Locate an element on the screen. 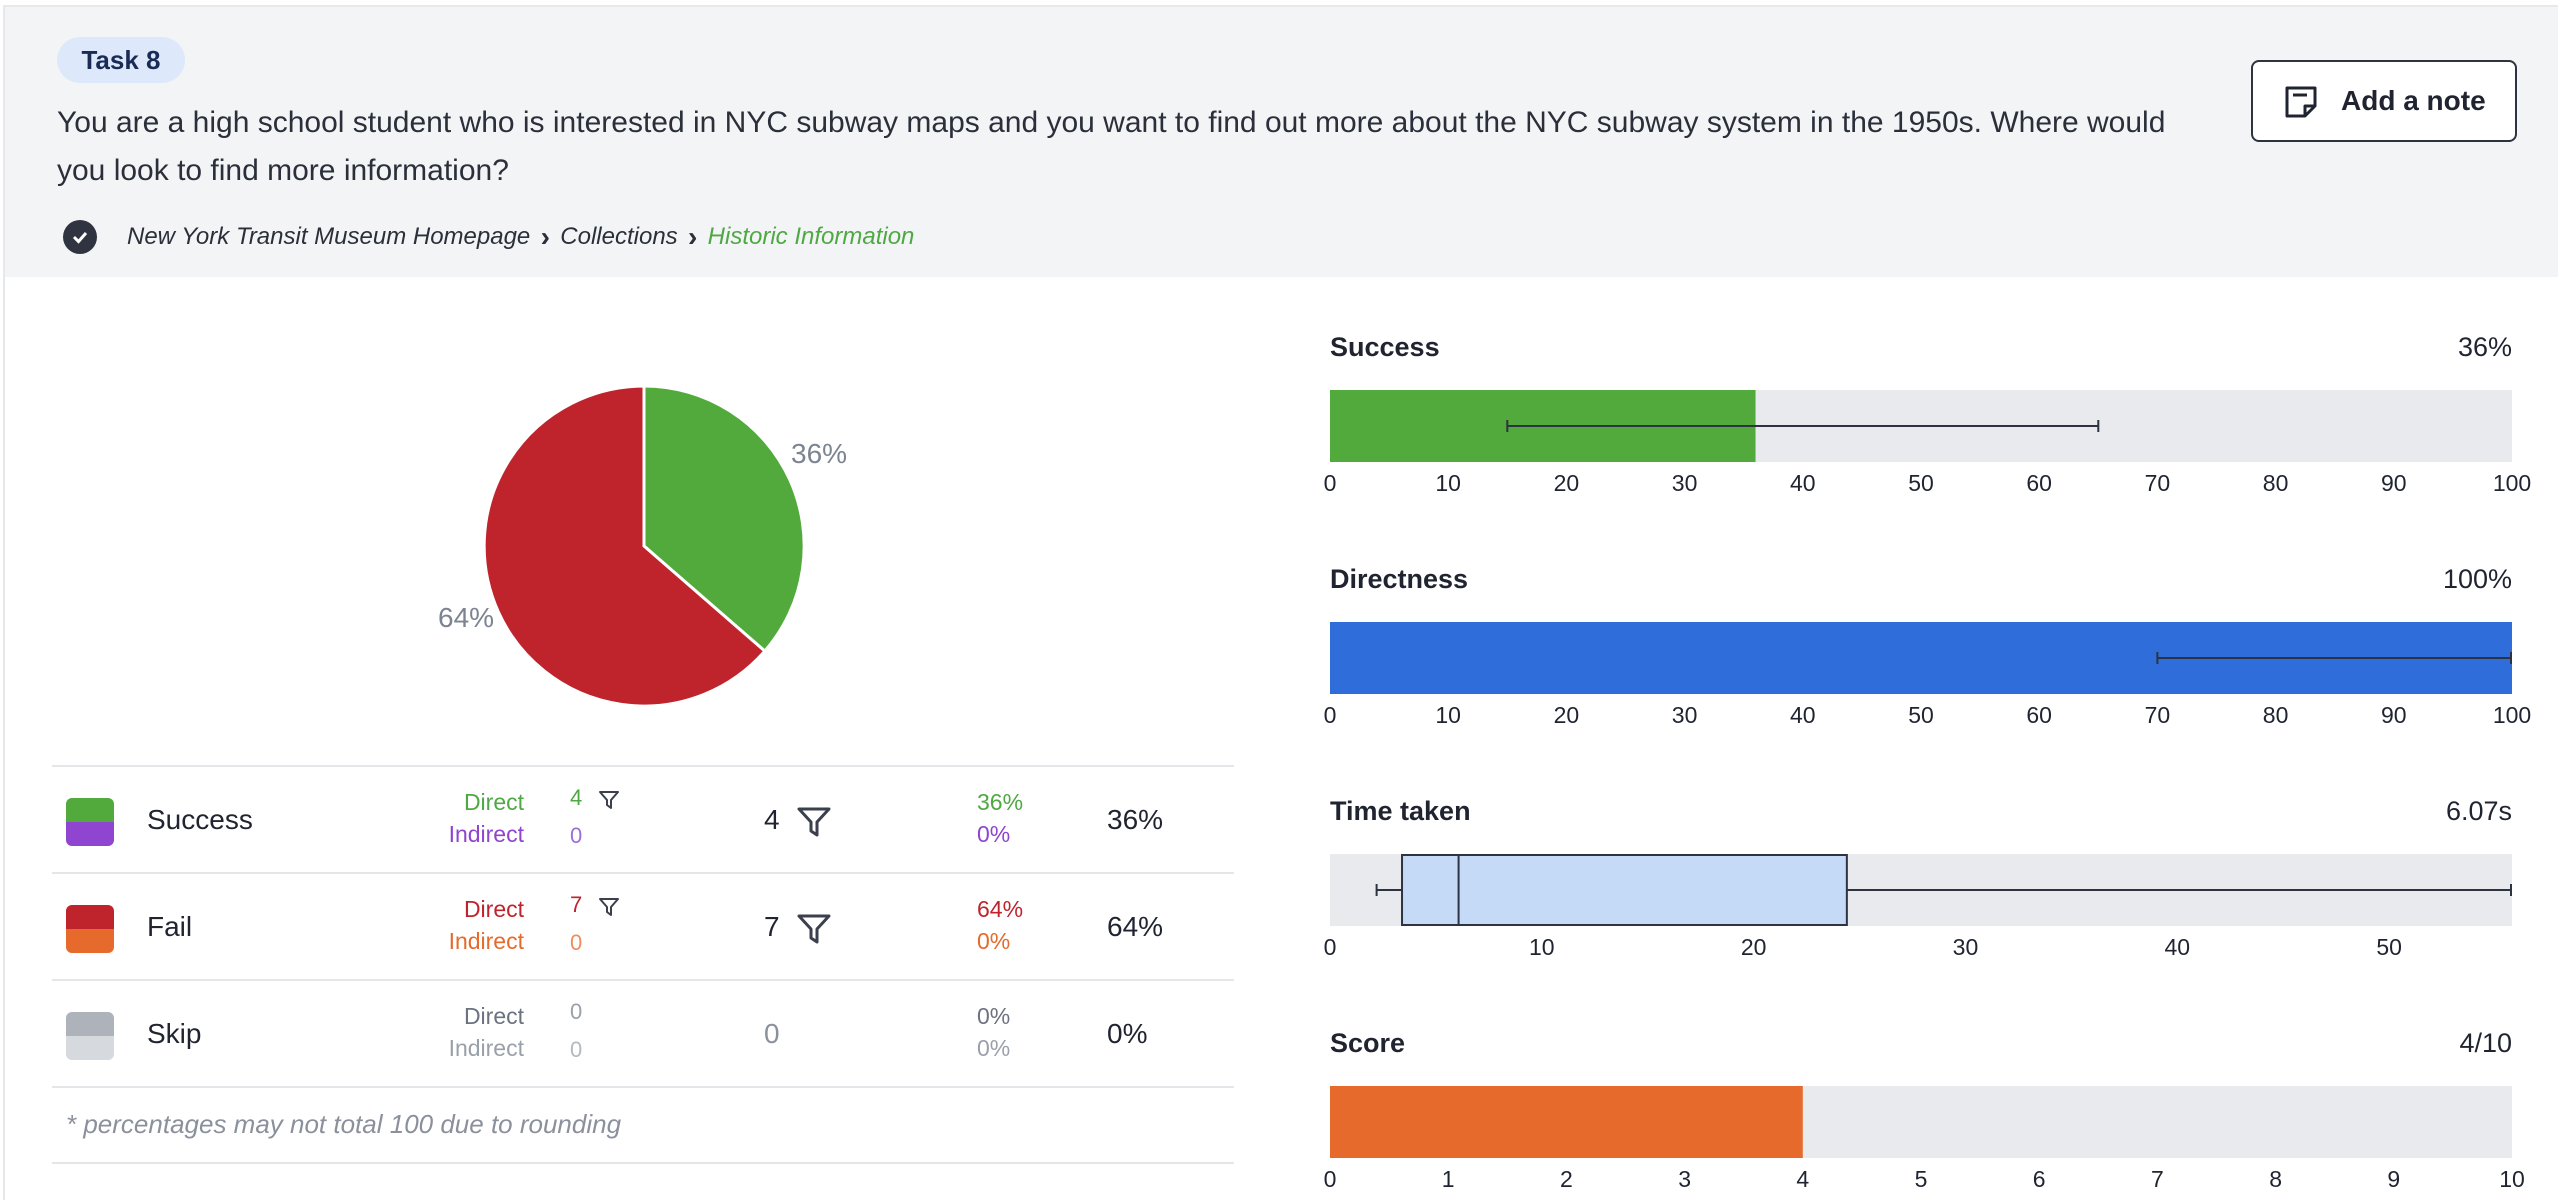 The image size is (2560, 1200). time-iqr-box is located at coordinates (1624, 890).